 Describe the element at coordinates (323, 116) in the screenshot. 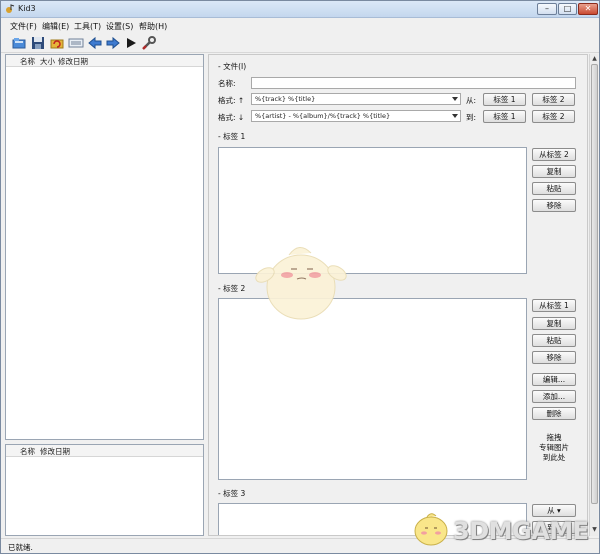

I see `format-down-value: %{artist} - %{album}/%{track} %{title}` at that location.